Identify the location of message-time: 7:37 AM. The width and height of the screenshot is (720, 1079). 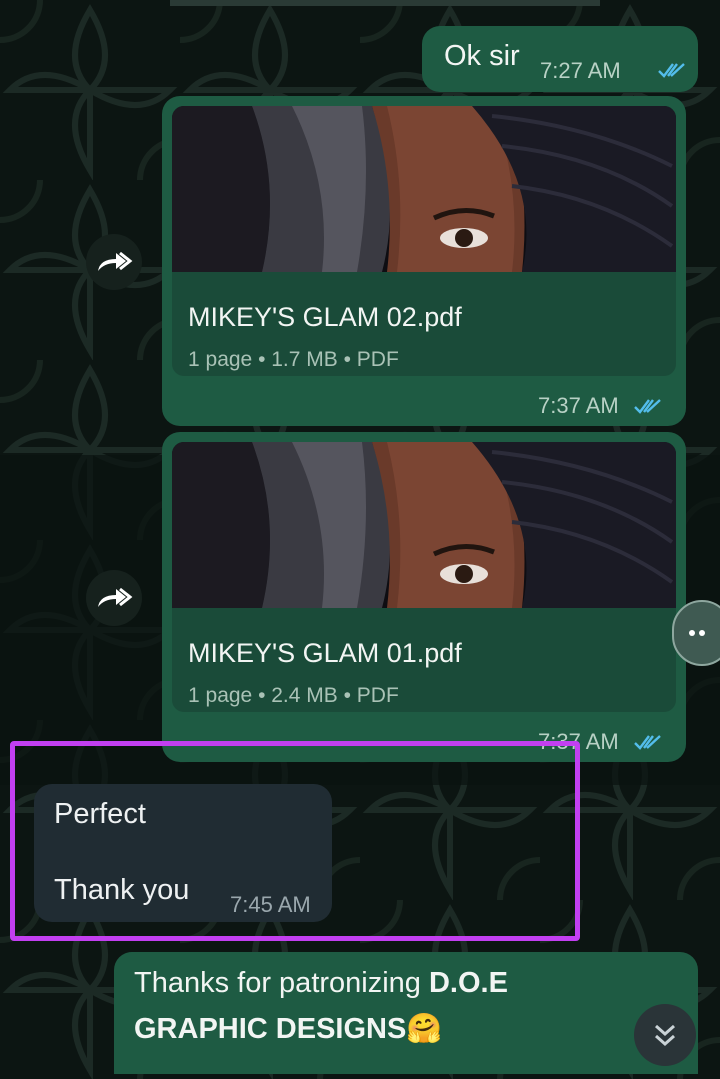
(578, 405).